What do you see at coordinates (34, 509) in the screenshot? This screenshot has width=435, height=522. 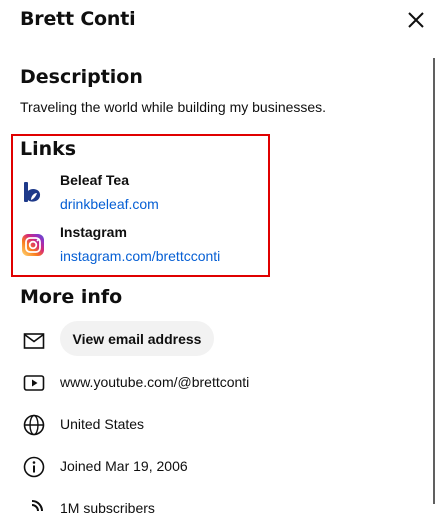 I see `subscribers-icon` at bounding box center [34, 509].